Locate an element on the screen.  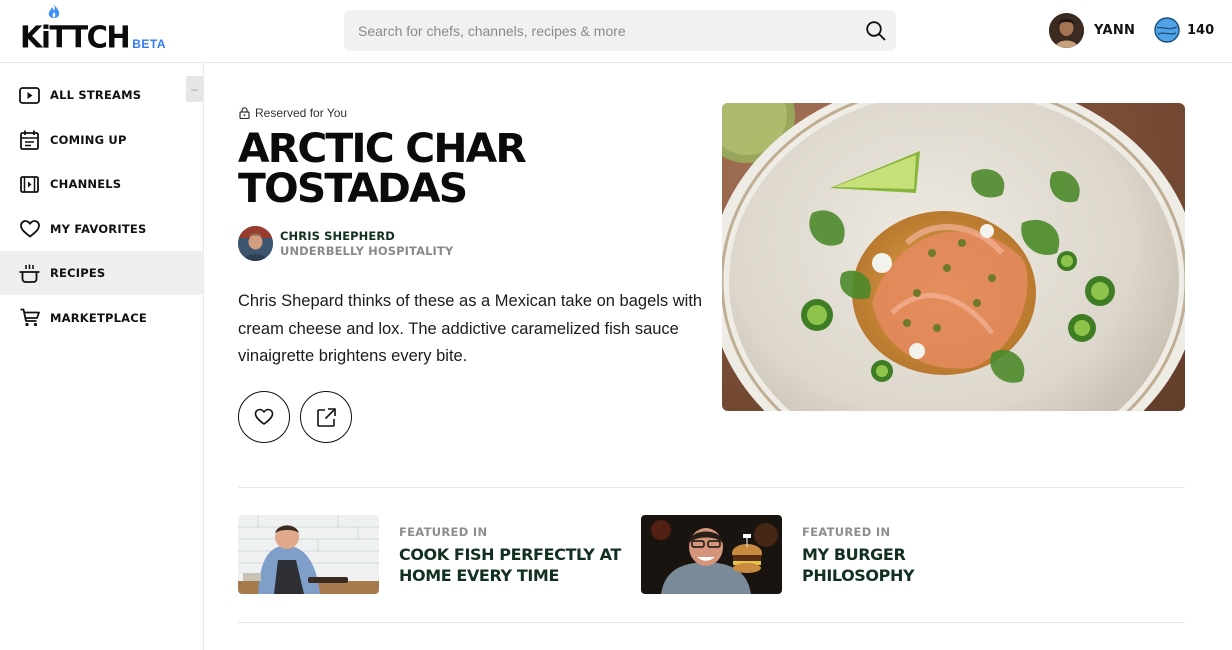
user-avatar is located at coordinates (1066, 30).